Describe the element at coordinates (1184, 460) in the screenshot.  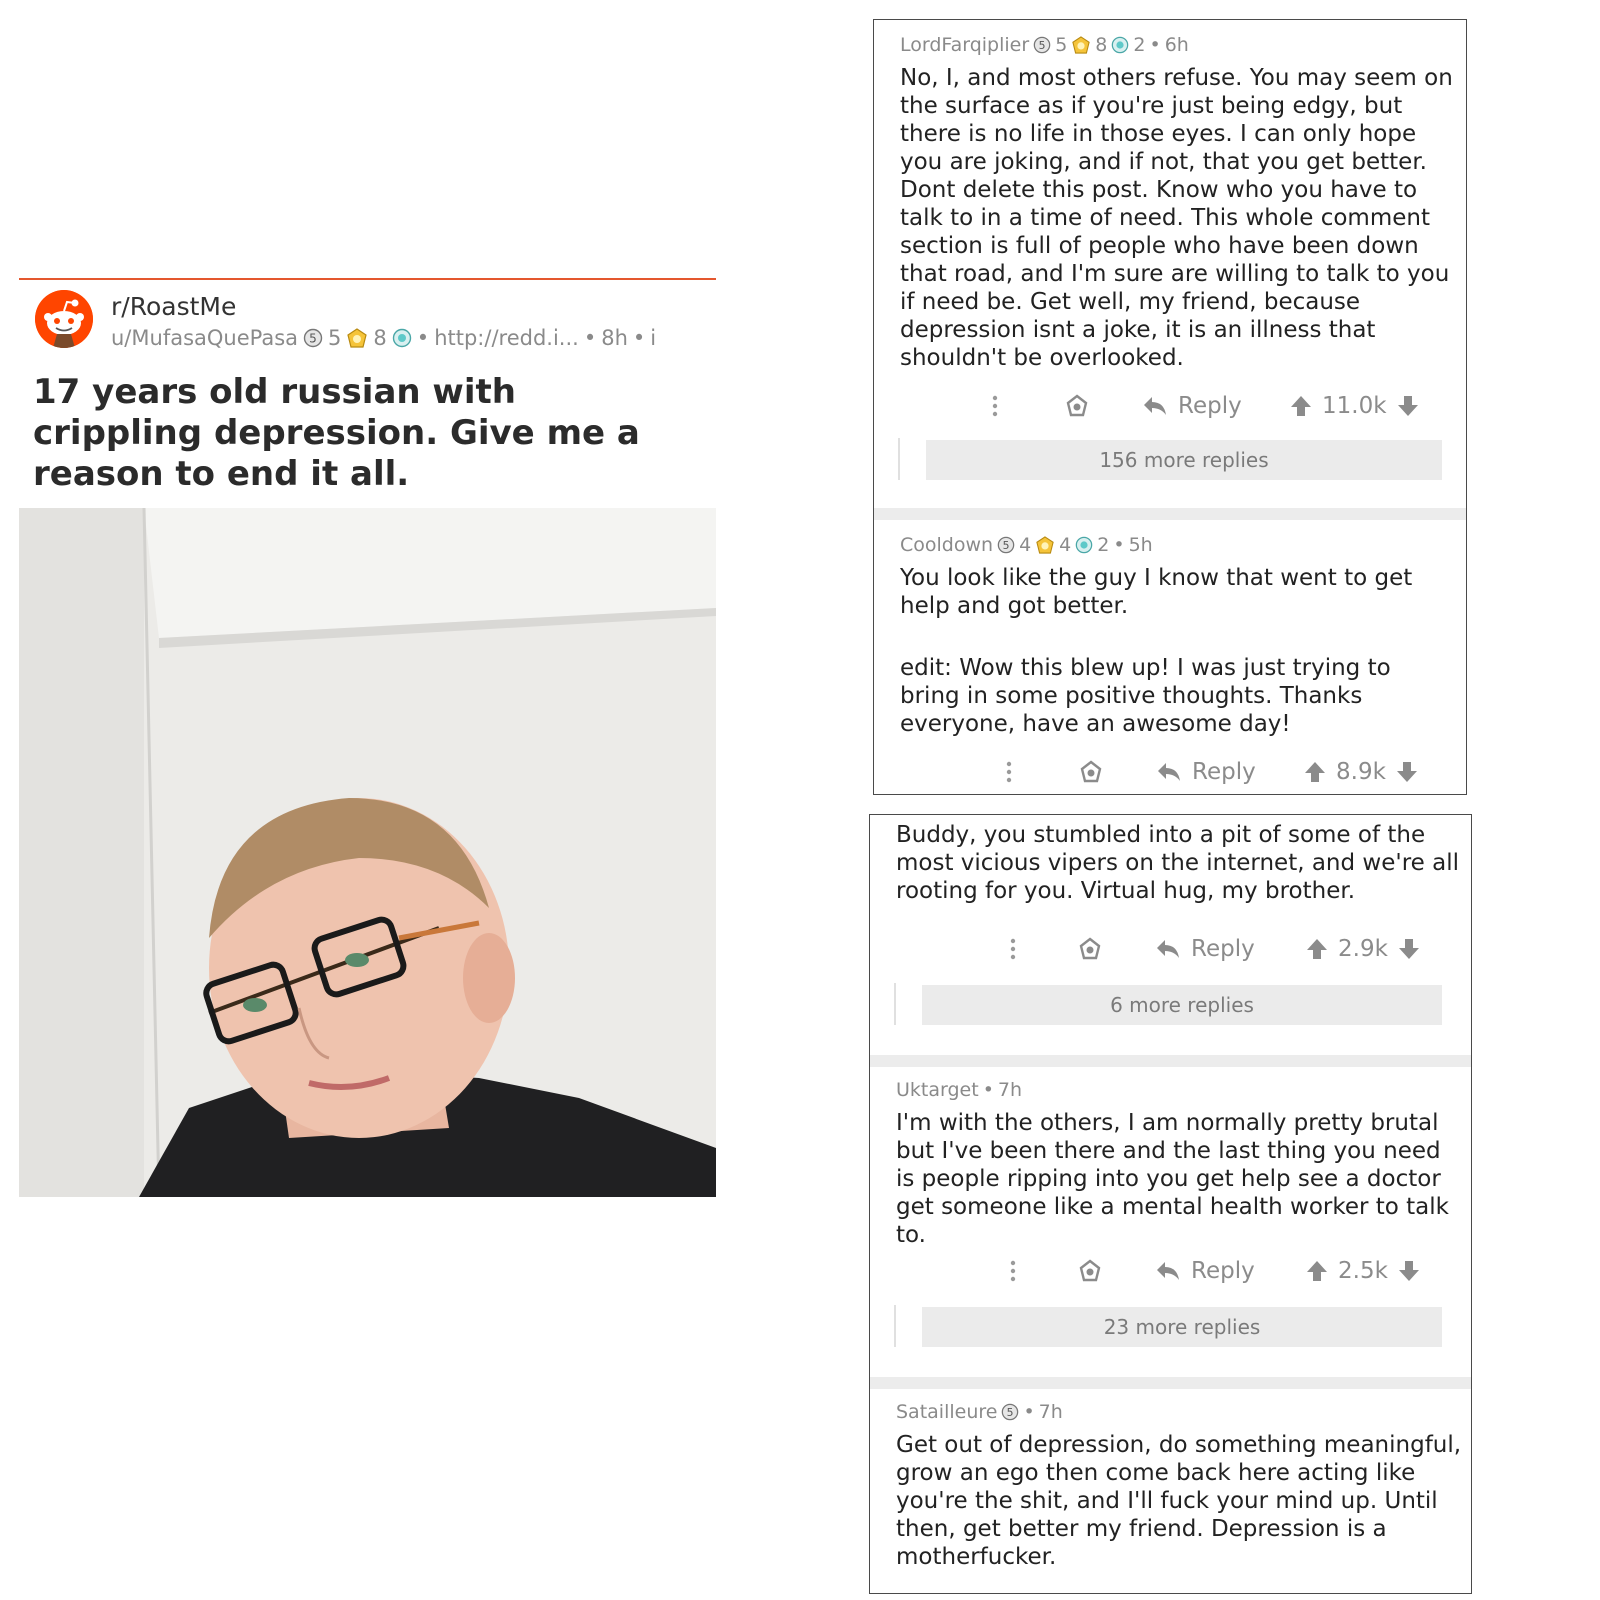
I see `more-replies-button: 156 more replies` at that location.